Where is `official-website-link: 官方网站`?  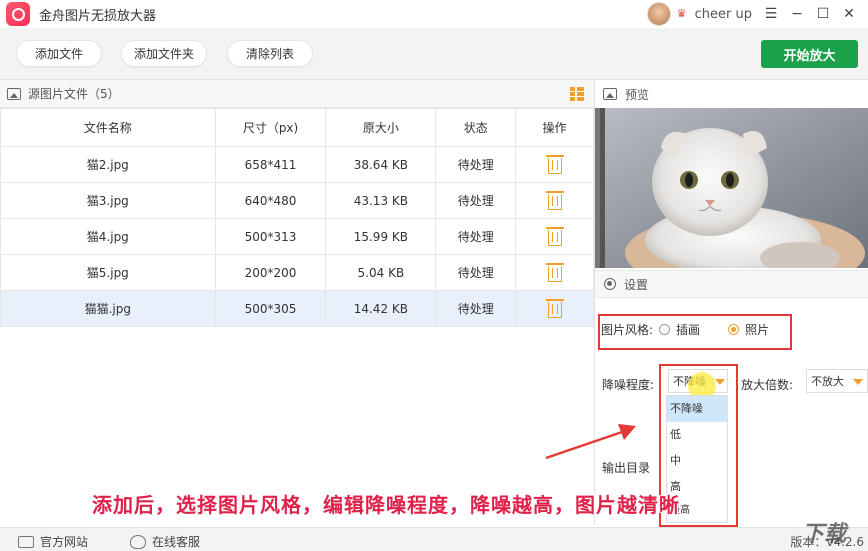
official-website-link: 官方网站 is located at coordinates (53, 541).